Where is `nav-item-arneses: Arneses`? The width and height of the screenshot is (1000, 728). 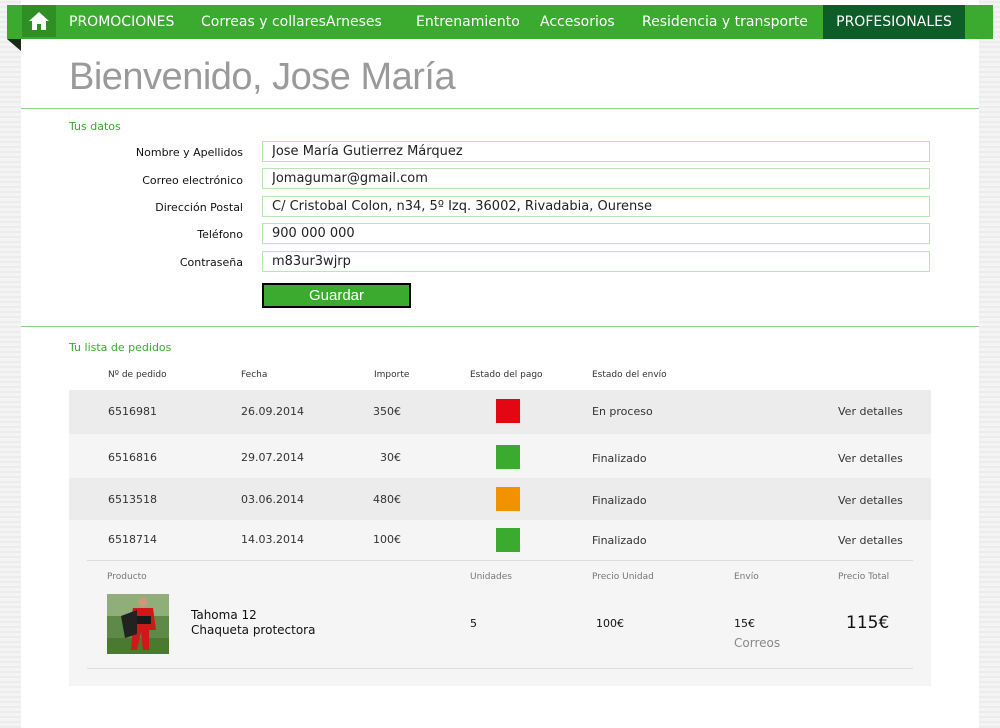 nav-item-arneses: Arneses is located at coordinates (354, 22).